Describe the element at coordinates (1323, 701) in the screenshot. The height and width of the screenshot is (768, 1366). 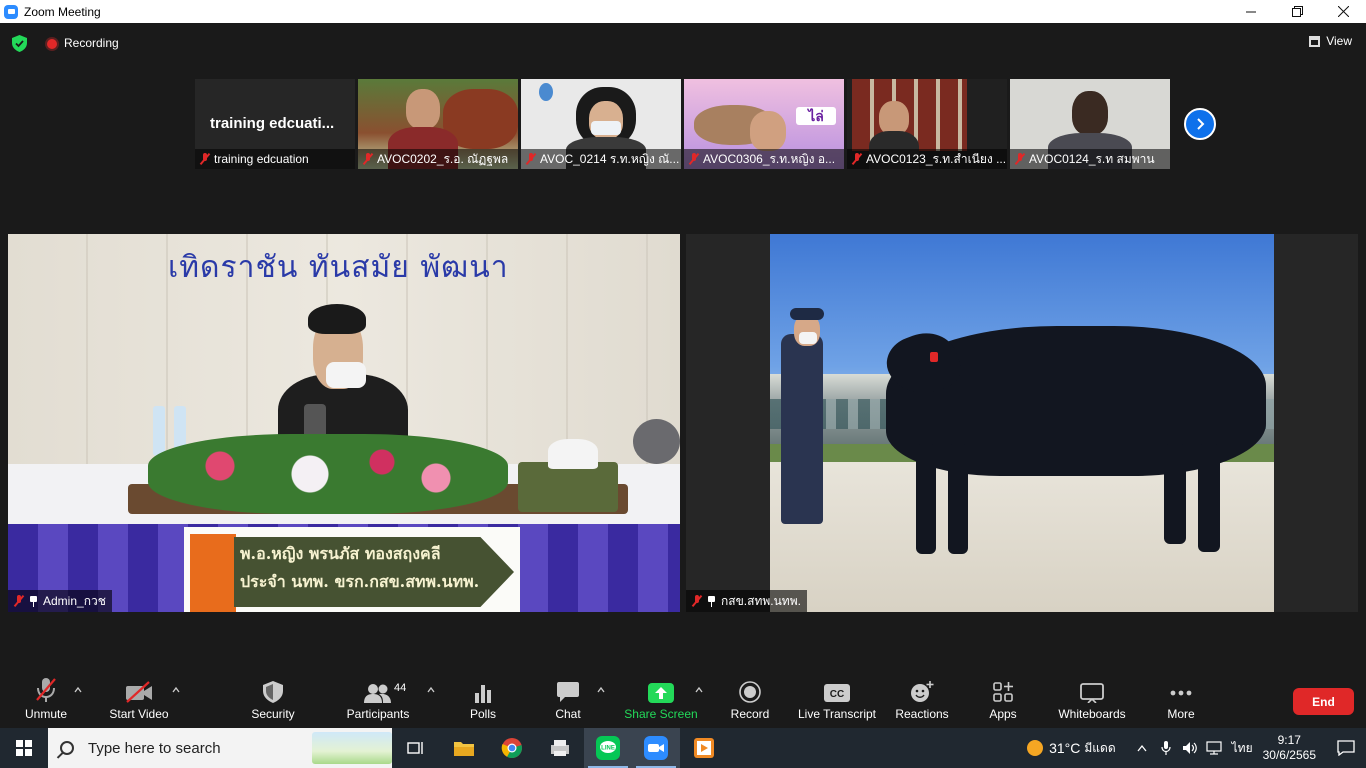
I see `end-meeting-button: End` at that location.